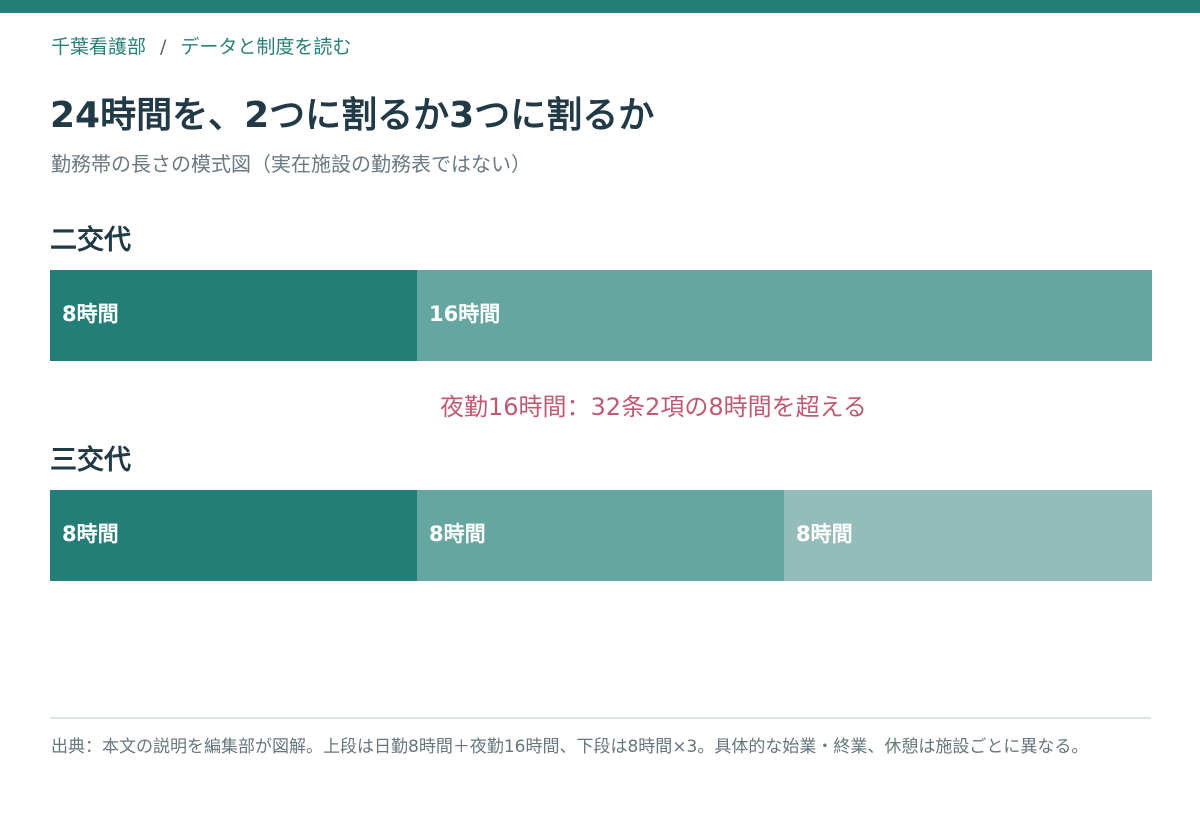 The height and width of the screenshot is (820, 1200). I want to click on page-title: 24時間を、2つに割るか3つに割るか, so click(352, 115).